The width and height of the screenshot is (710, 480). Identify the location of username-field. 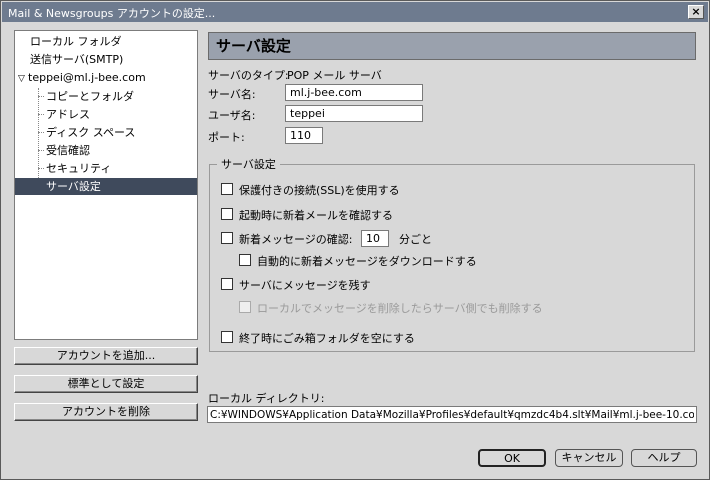
(354, 113).